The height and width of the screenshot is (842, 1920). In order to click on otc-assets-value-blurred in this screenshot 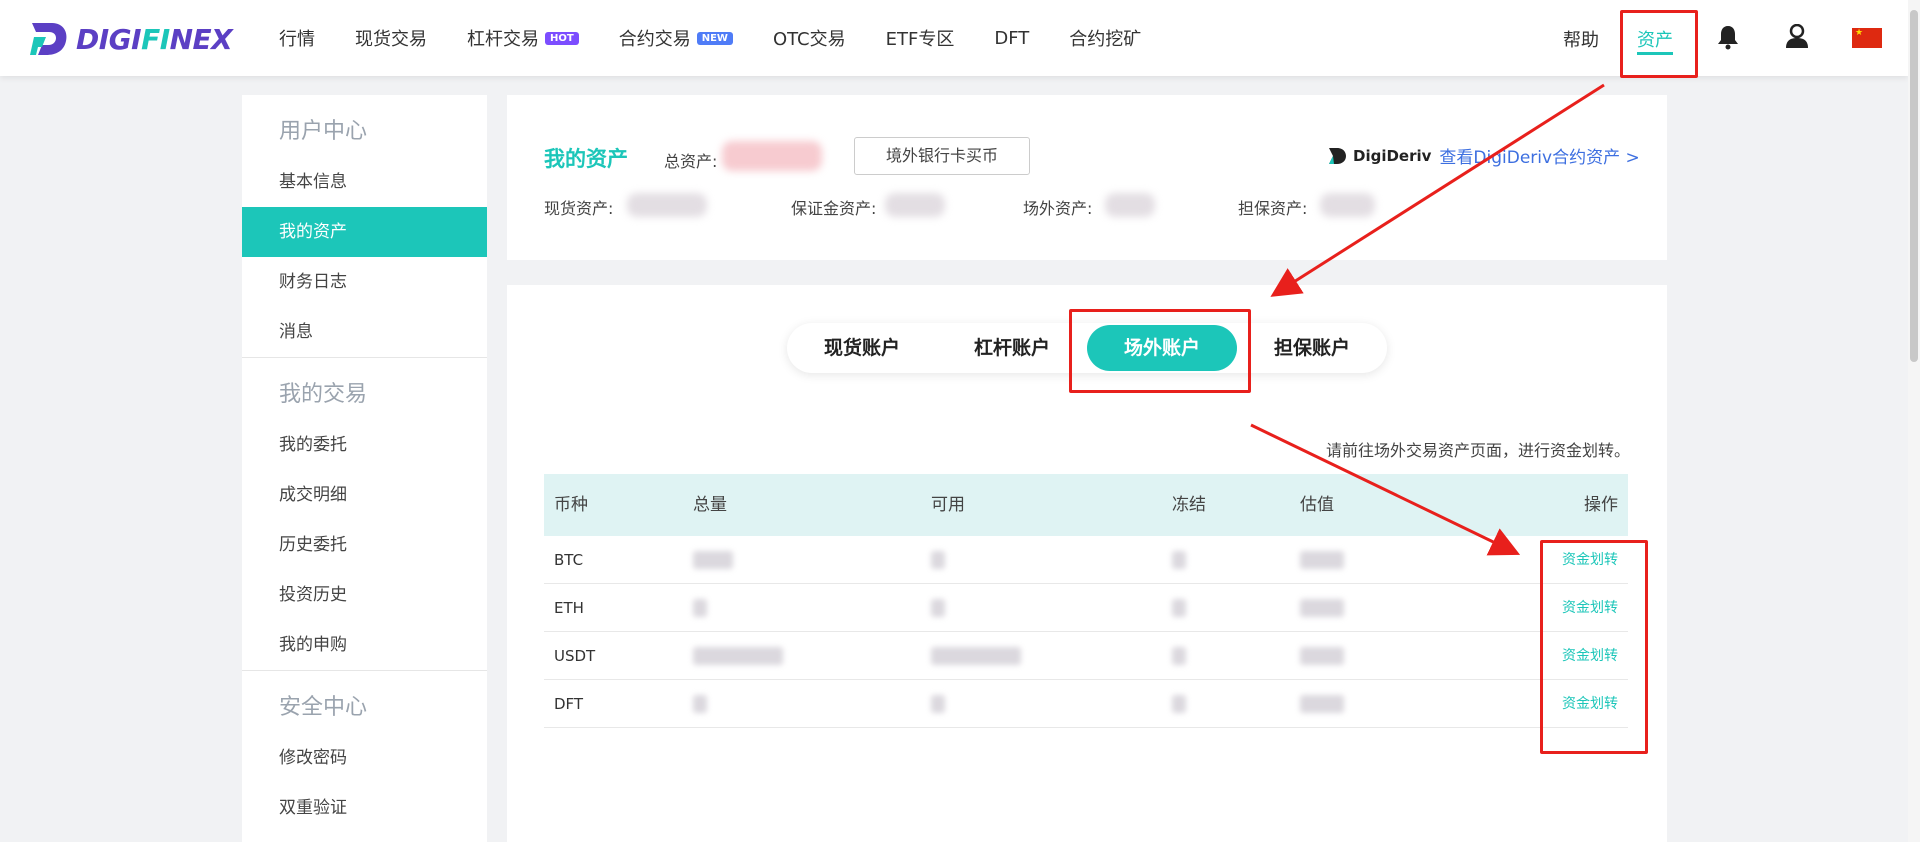, I will do `click(1130, 205)`.